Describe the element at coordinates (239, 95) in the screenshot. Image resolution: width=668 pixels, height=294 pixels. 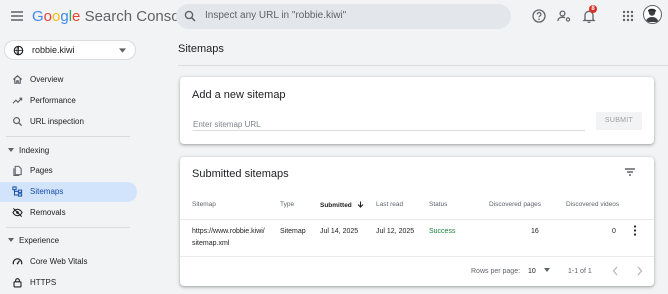
I see `add-sitemap-heading: Add a new sitemap` at that location.